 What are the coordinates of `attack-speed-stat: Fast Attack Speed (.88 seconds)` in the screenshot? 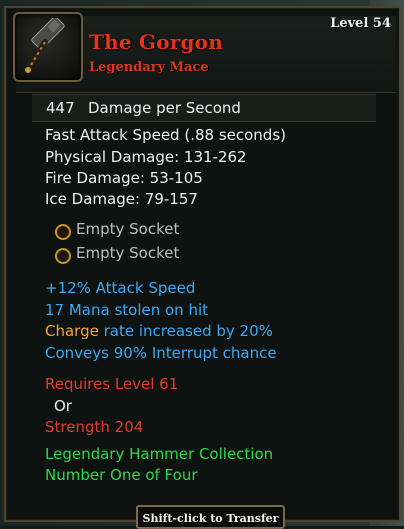 It's located at (165, 135).